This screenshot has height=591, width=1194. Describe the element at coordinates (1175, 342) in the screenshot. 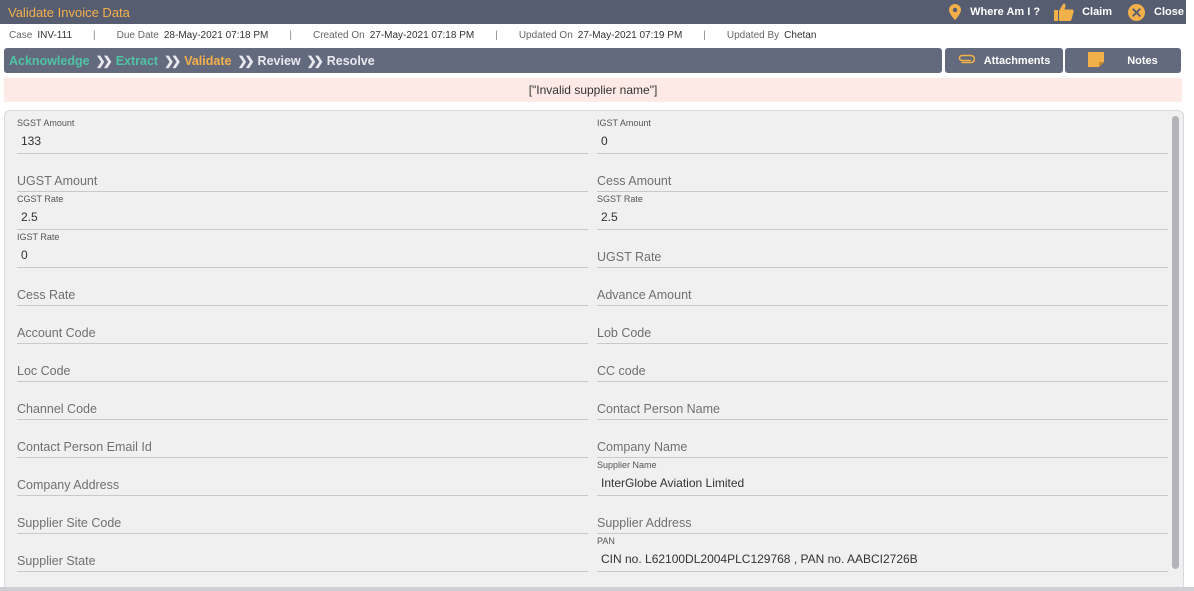

I see `form-scrollbar-thumb` at that location.